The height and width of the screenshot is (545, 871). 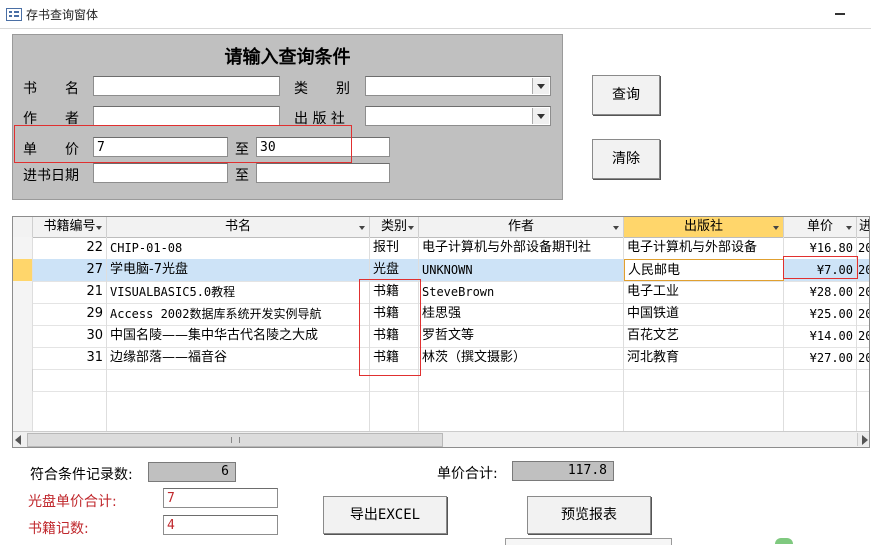 What do you see at coordinates (238, 248) in the screenshot?
I see `cell-name: CHIP-01-08` at bounding box center [238, 248].